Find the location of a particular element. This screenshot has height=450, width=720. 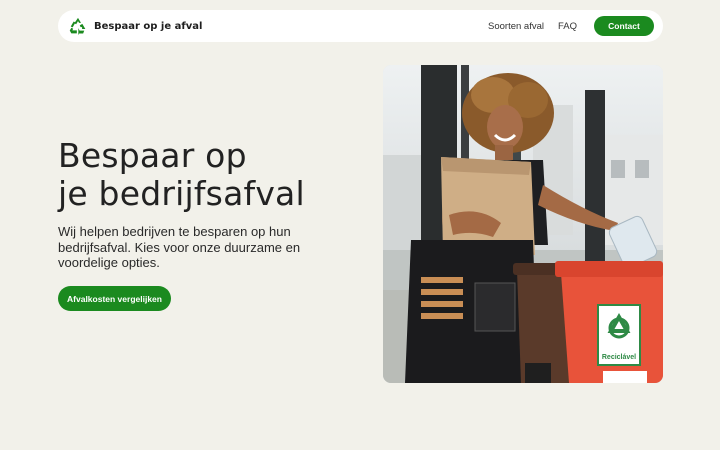

brand-logo: Bespaar op je afval is located at coordinates (135, 26).